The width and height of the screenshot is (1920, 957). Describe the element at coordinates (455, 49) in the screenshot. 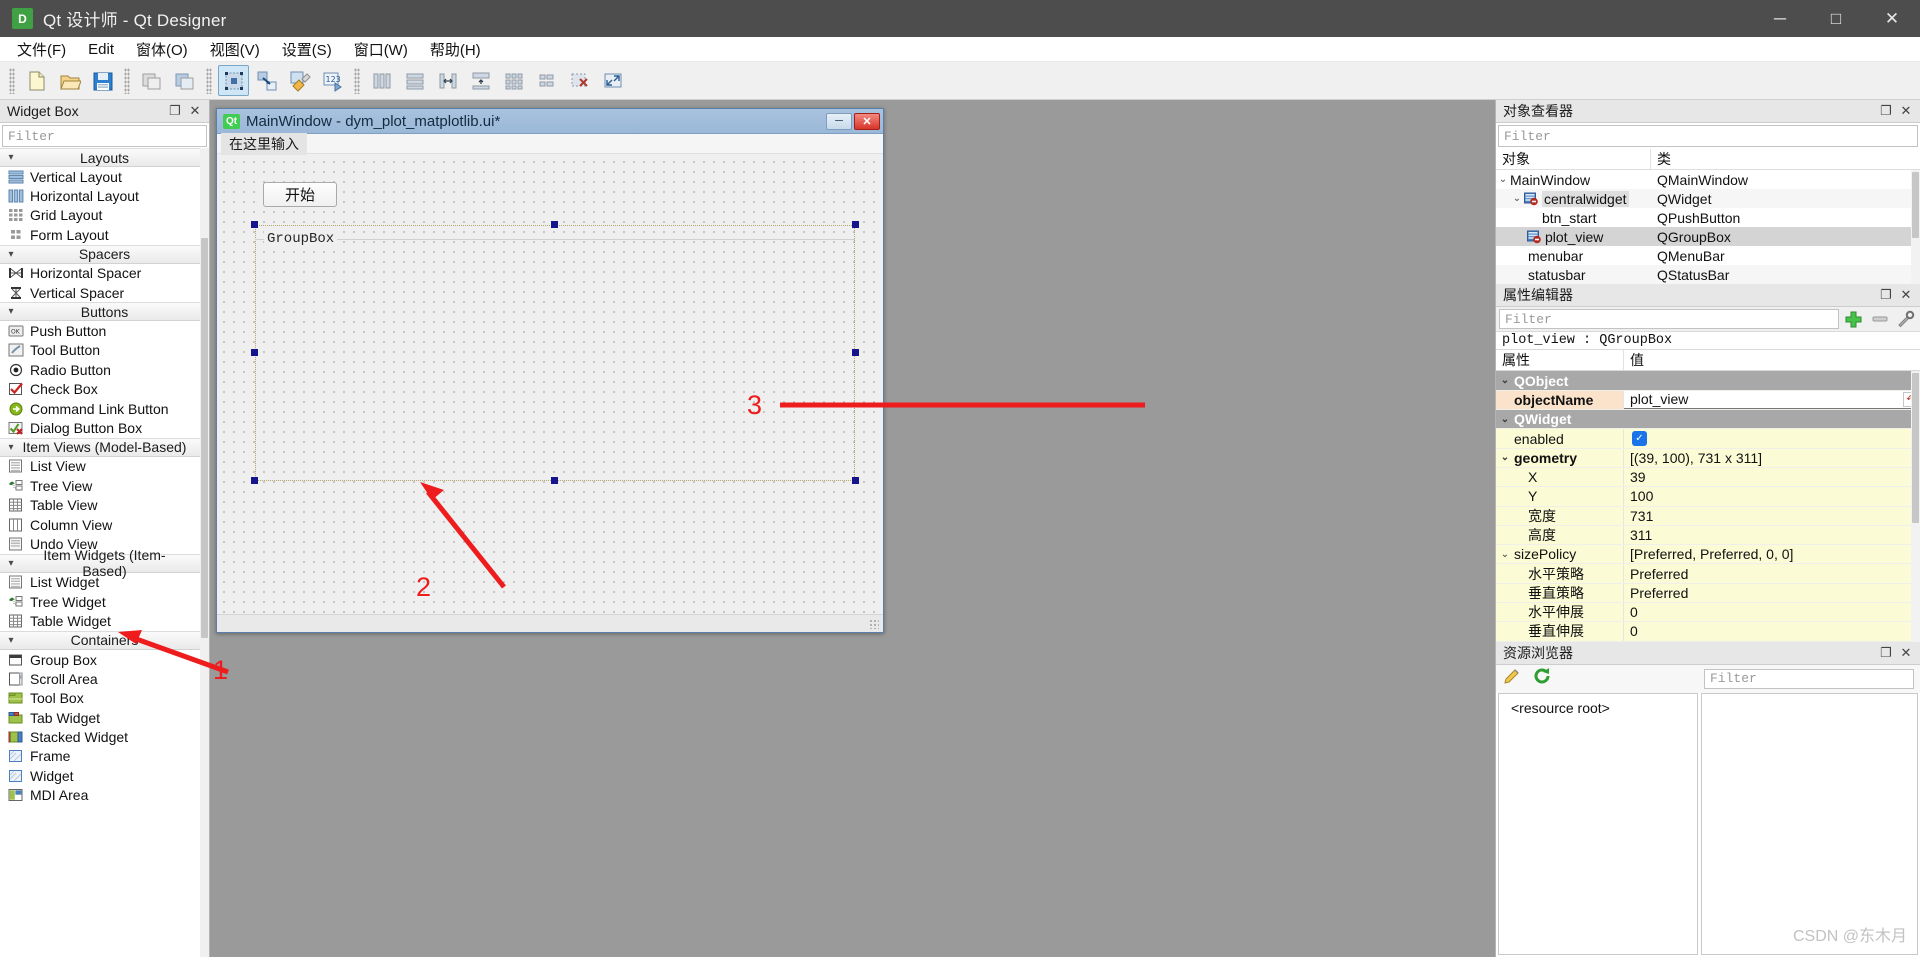

I see `menu-help: 帮助(H)` at that location.